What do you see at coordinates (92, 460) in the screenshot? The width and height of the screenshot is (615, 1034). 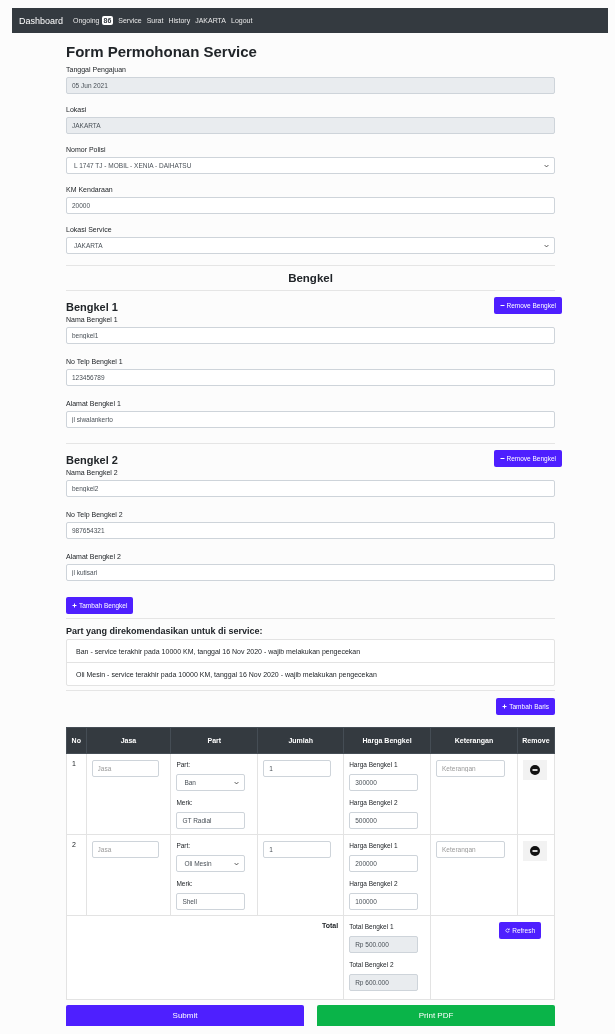 I see `bengkel-heading: Bengkel 2` at bounding box center [92, 460].